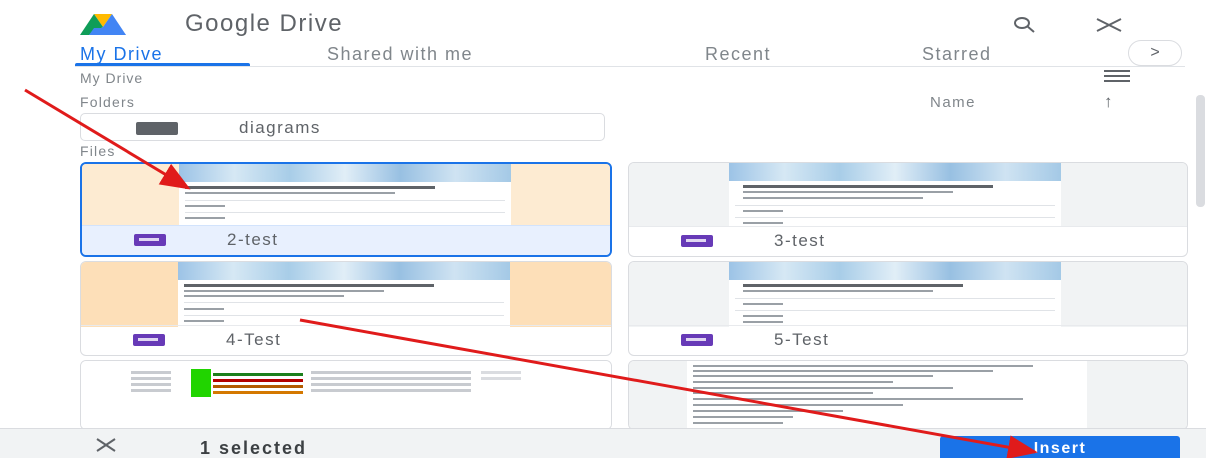 This screenshot has width=1206, height=458. What do you see at coordinates (106, 445) in the screenshot?
I see `clear-selection-icon` at bounding box center [106, 445].